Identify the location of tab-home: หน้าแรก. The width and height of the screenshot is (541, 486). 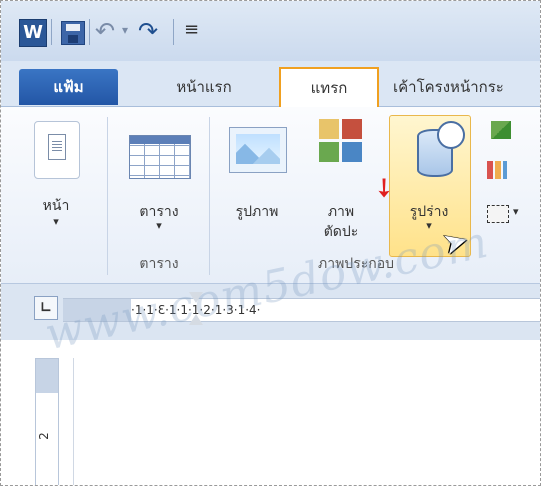
(204, 87).